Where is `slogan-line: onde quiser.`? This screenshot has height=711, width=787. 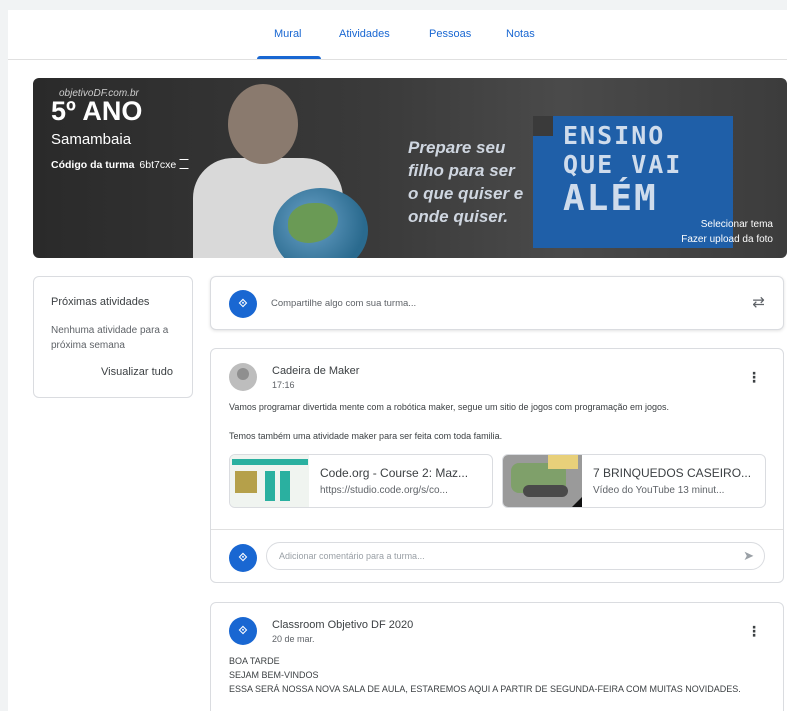 slogan-line: onde quiser. is located at coordinates (458, 216).